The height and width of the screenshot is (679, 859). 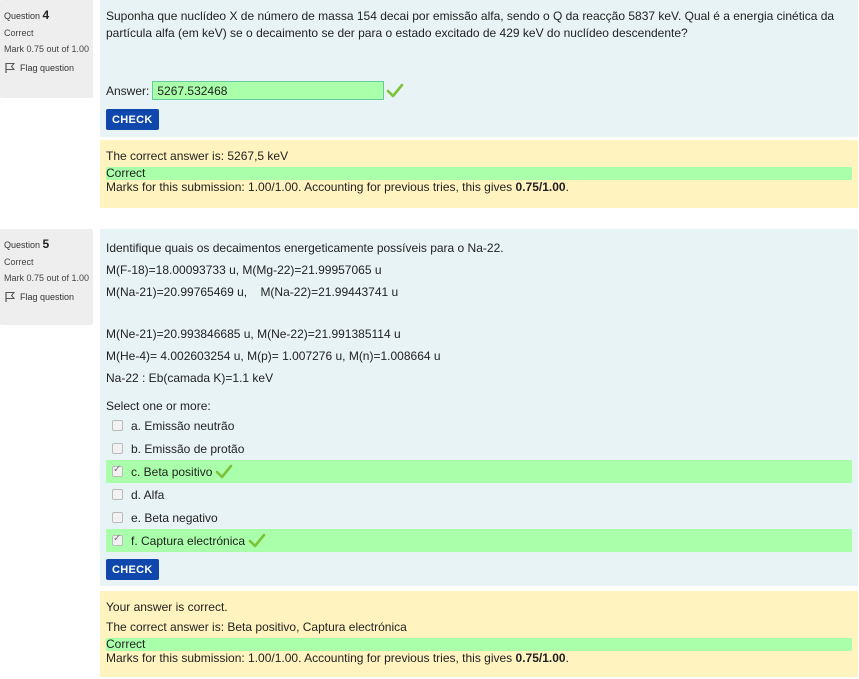 What do you see at coordinates (479, 517) in the screenshot?
I see `option-e: e. Beta negativo` at bounding box center [479, 517].